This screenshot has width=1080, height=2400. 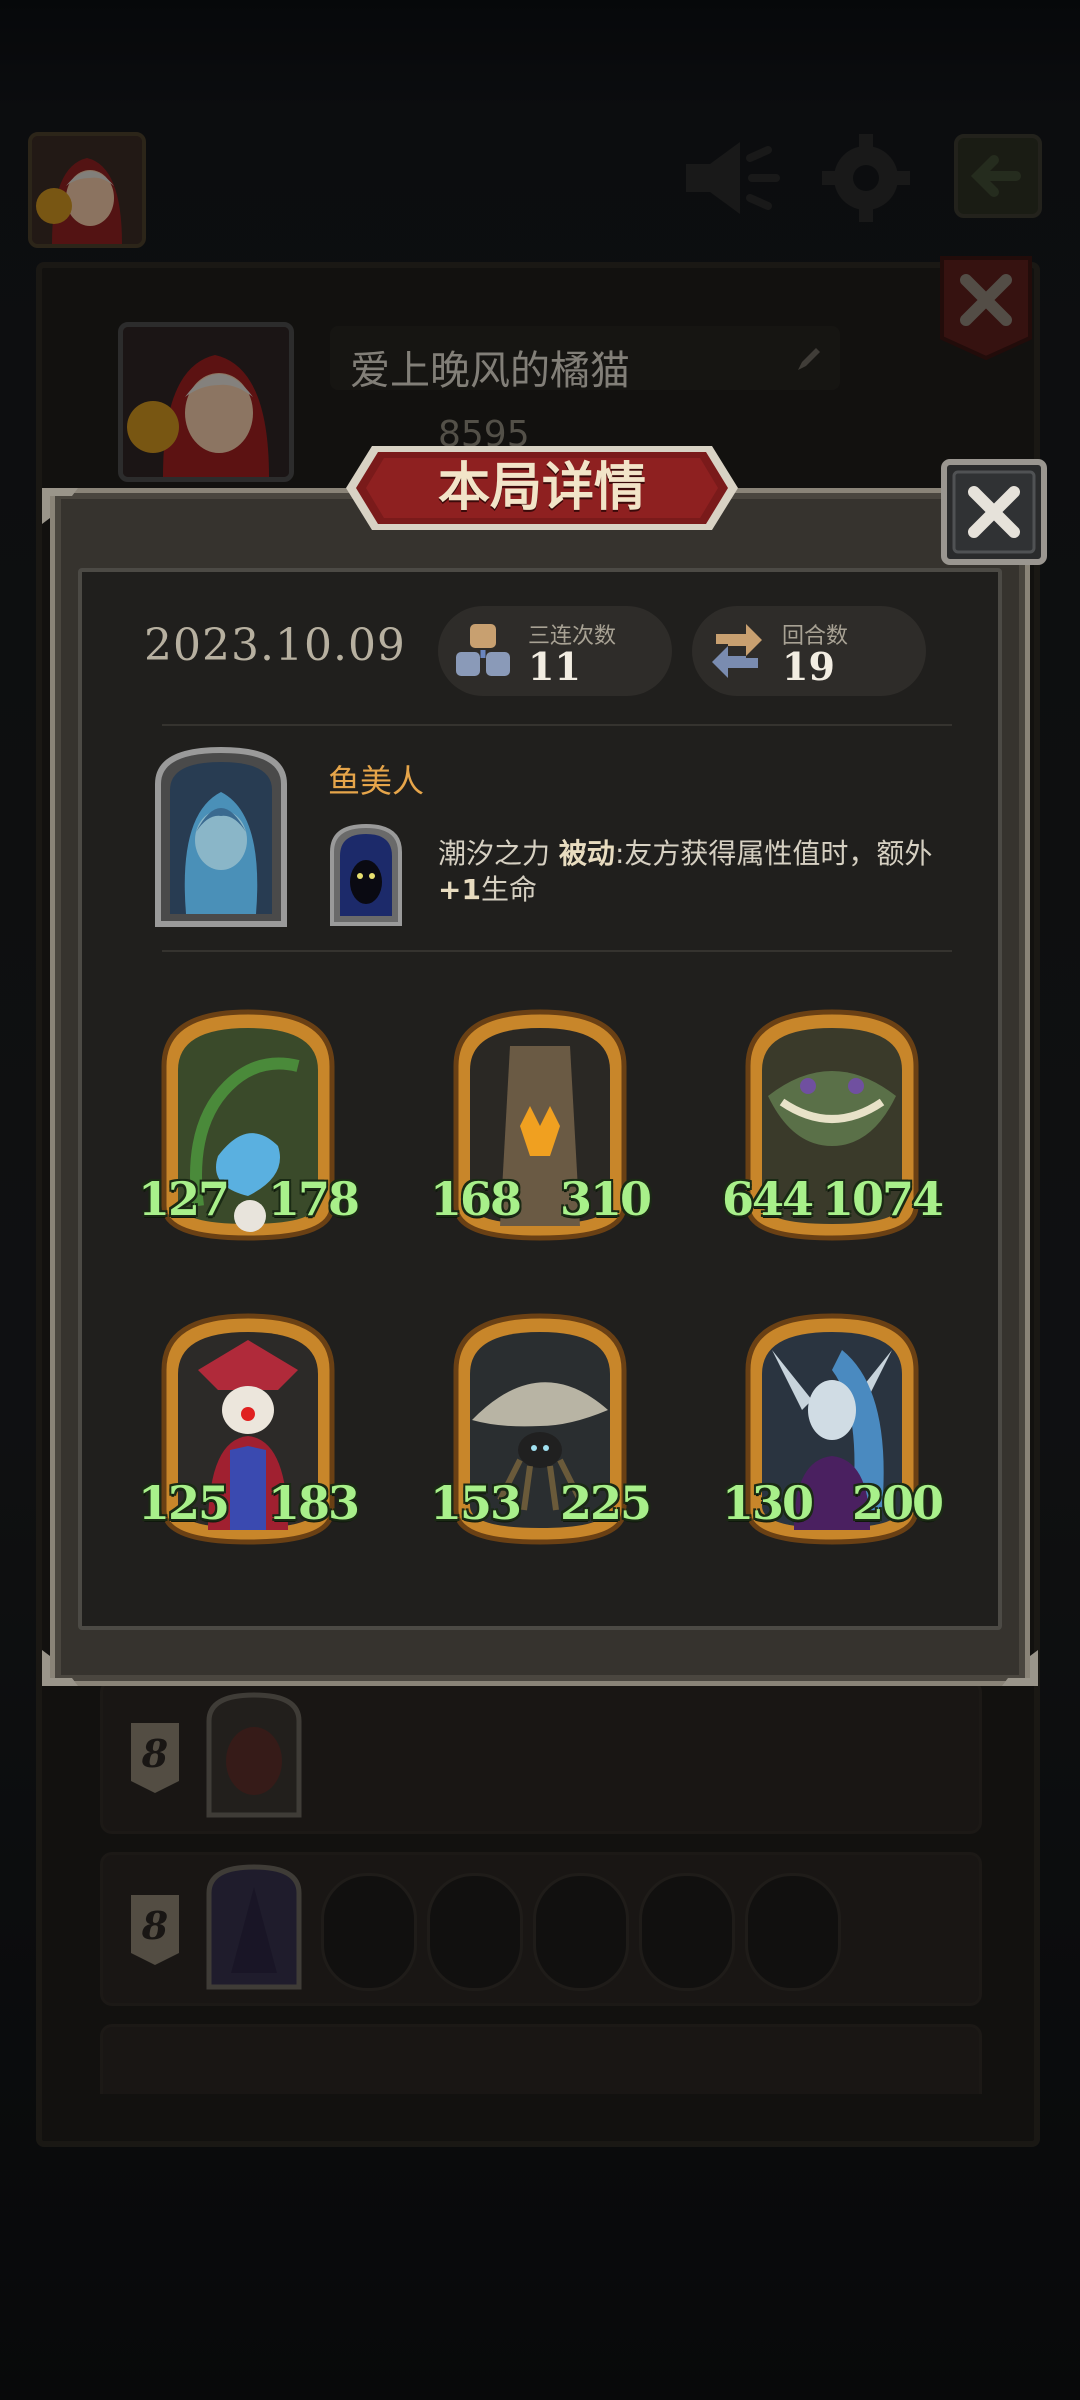 I want to click on rounds-icon, so click(x=737, y=651).